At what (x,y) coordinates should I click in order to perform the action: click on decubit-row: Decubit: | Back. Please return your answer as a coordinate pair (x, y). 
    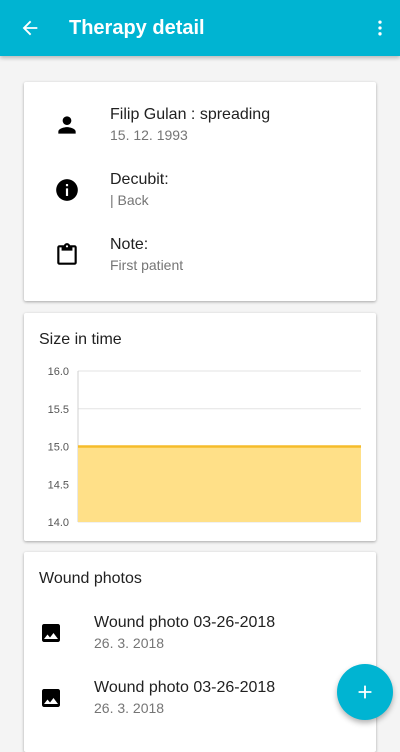
    Looking at the image, I should click on (200, 196).